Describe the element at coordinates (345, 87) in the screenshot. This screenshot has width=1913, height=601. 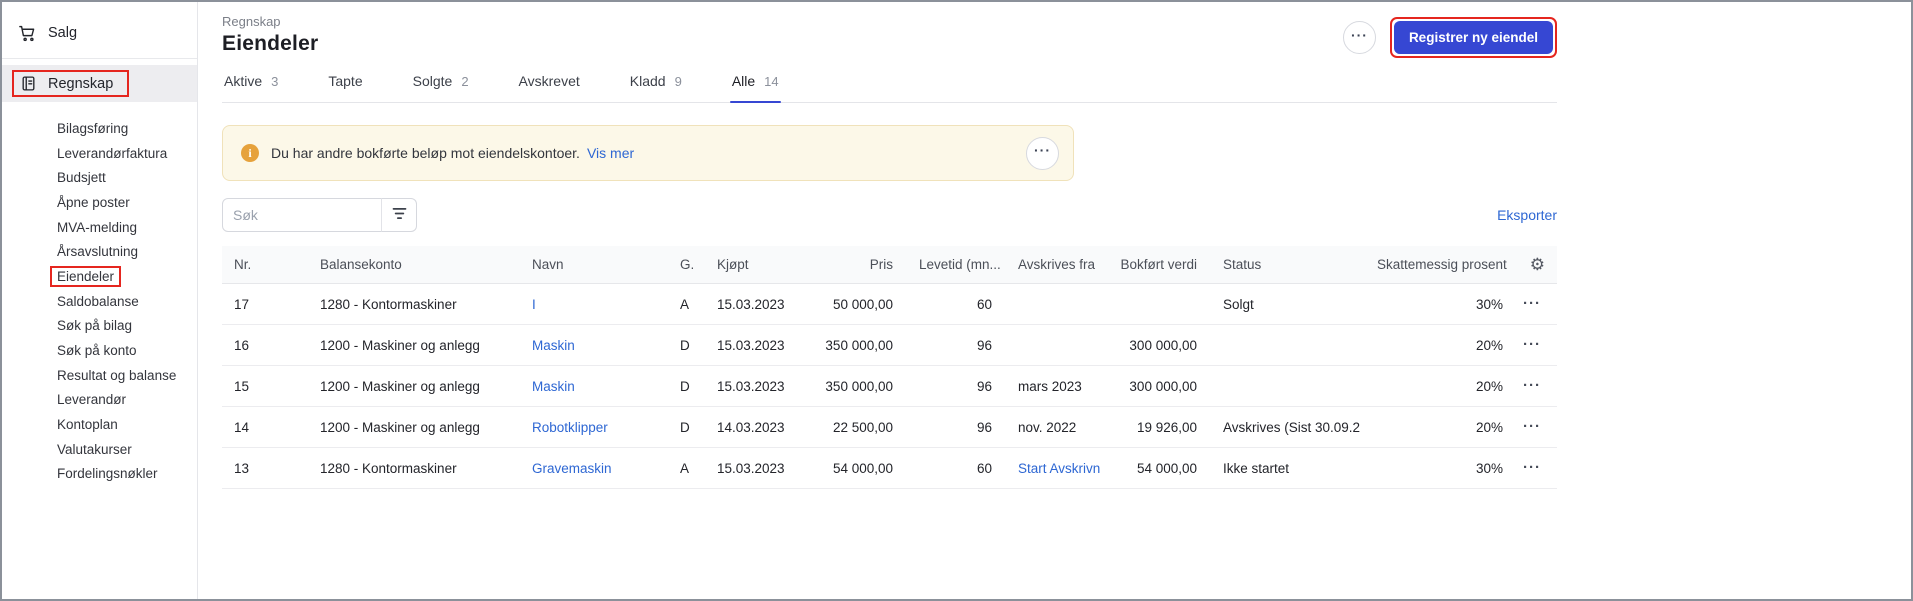
I see `tab-tapte: Tapte` at that location.